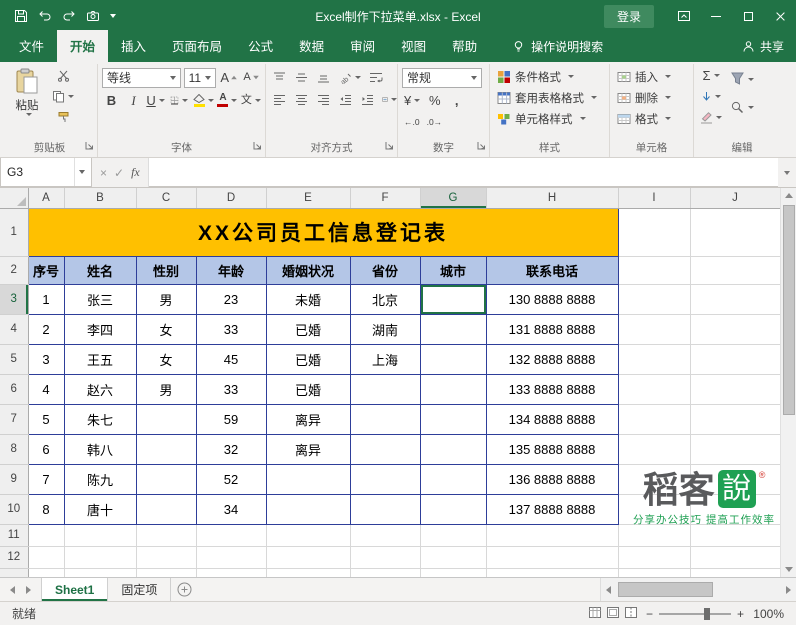  I want to click on cell-J5, so click(735, 359).